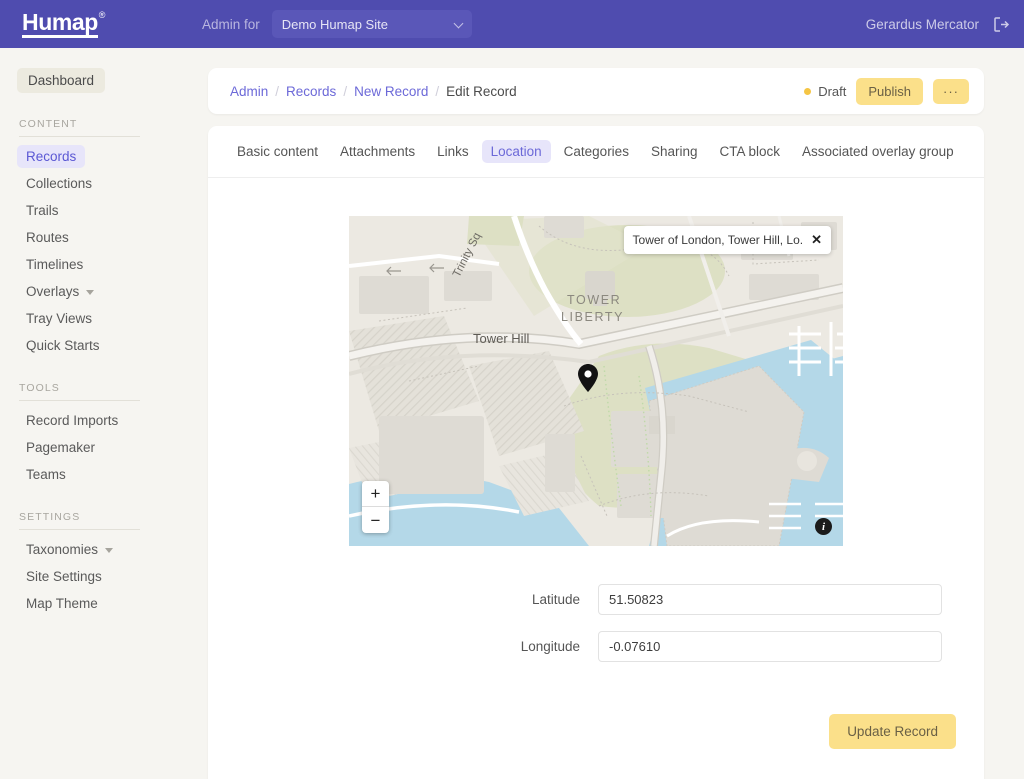 Image resolution: width=1024 pixels, height=779 pixels. I want to click on tab-links: Links, so click(453, 151).